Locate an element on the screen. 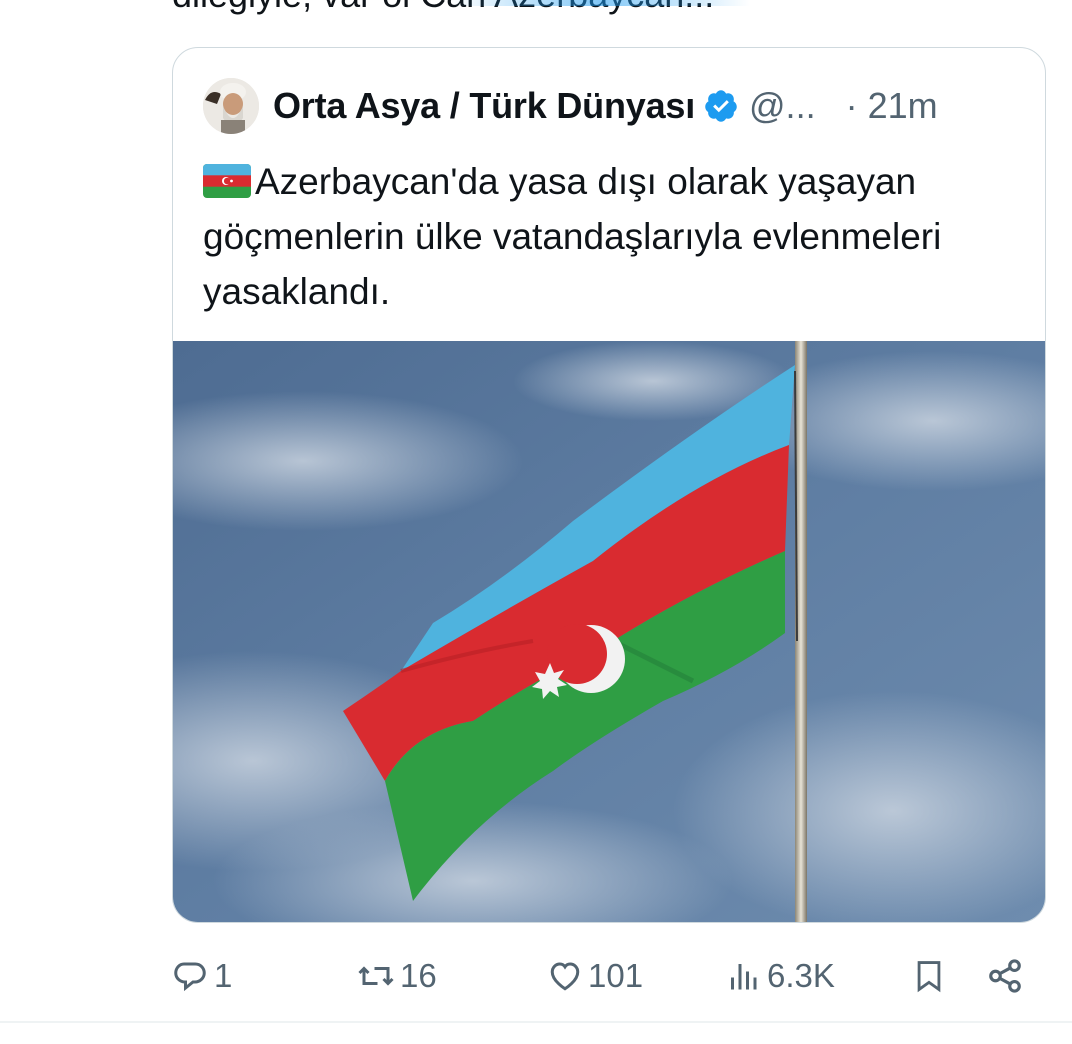 This screenshot has width=1072, height=1044. reply-icon is located at coordinates (190, 977).